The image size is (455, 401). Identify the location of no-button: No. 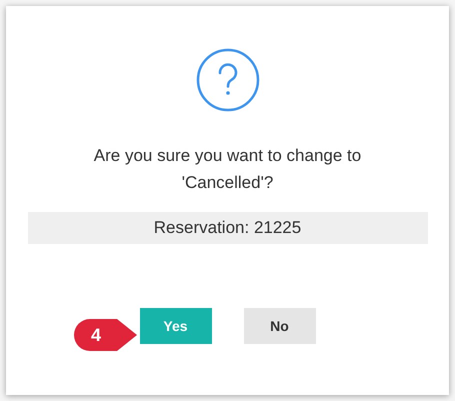
(280, 326).